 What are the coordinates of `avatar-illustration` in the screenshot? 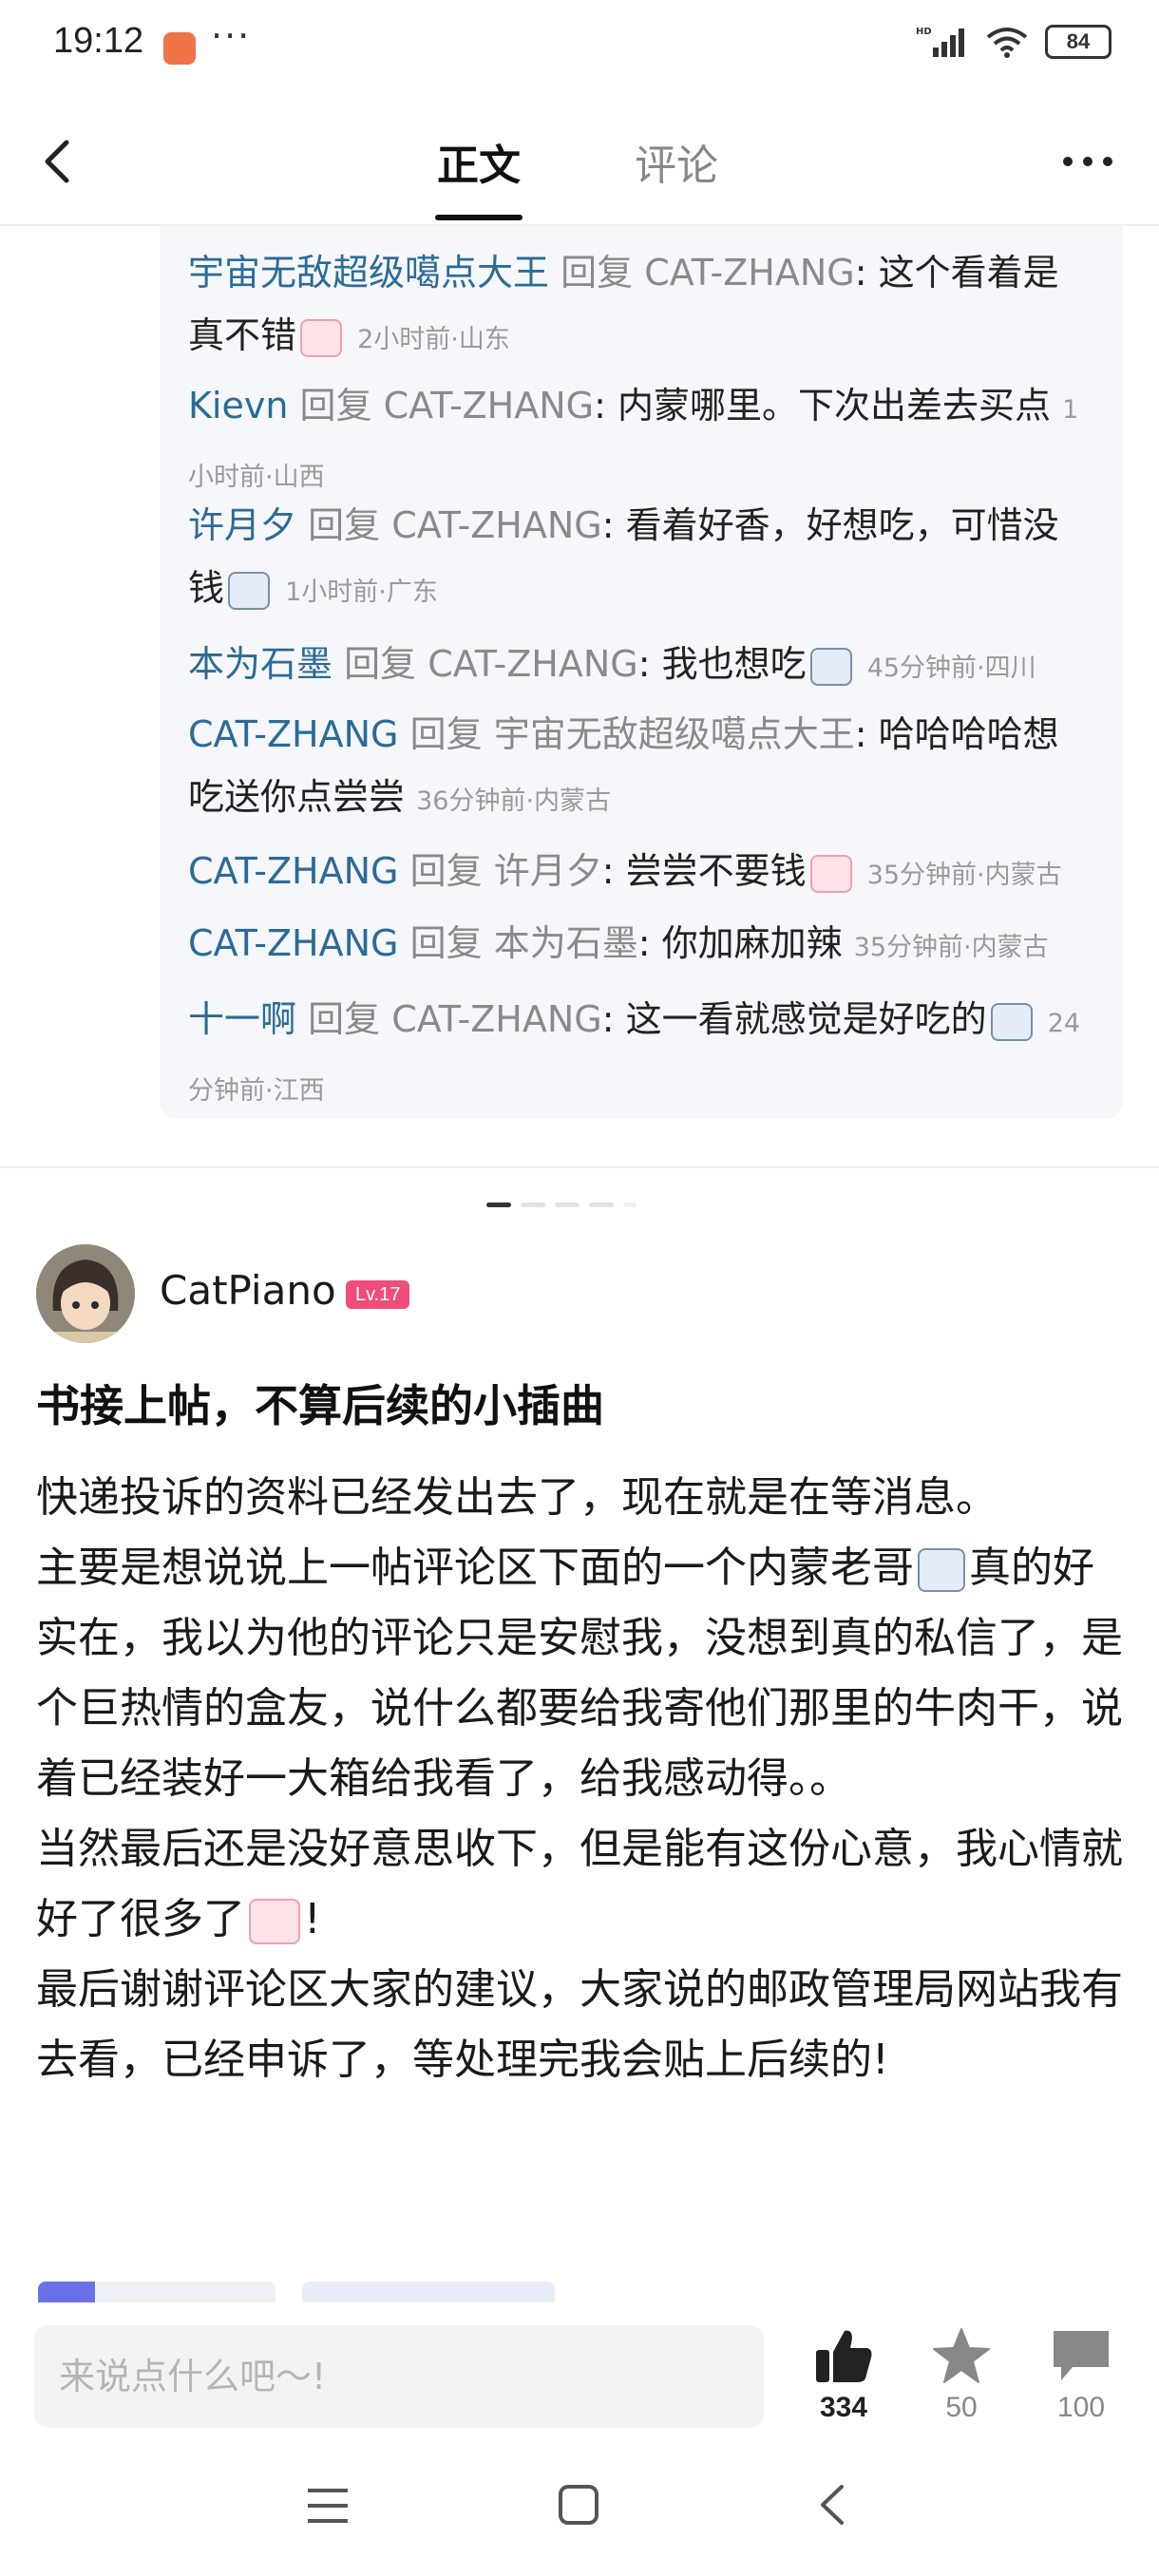 It's located at (85, 1293).